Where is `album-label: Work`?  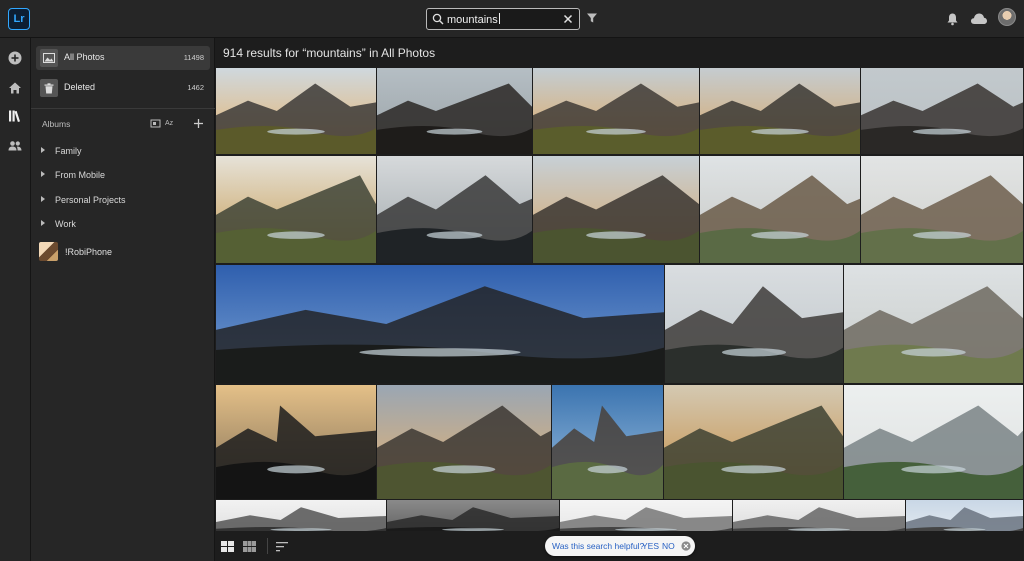 album-label: Work is located at coordinates (65, 224).